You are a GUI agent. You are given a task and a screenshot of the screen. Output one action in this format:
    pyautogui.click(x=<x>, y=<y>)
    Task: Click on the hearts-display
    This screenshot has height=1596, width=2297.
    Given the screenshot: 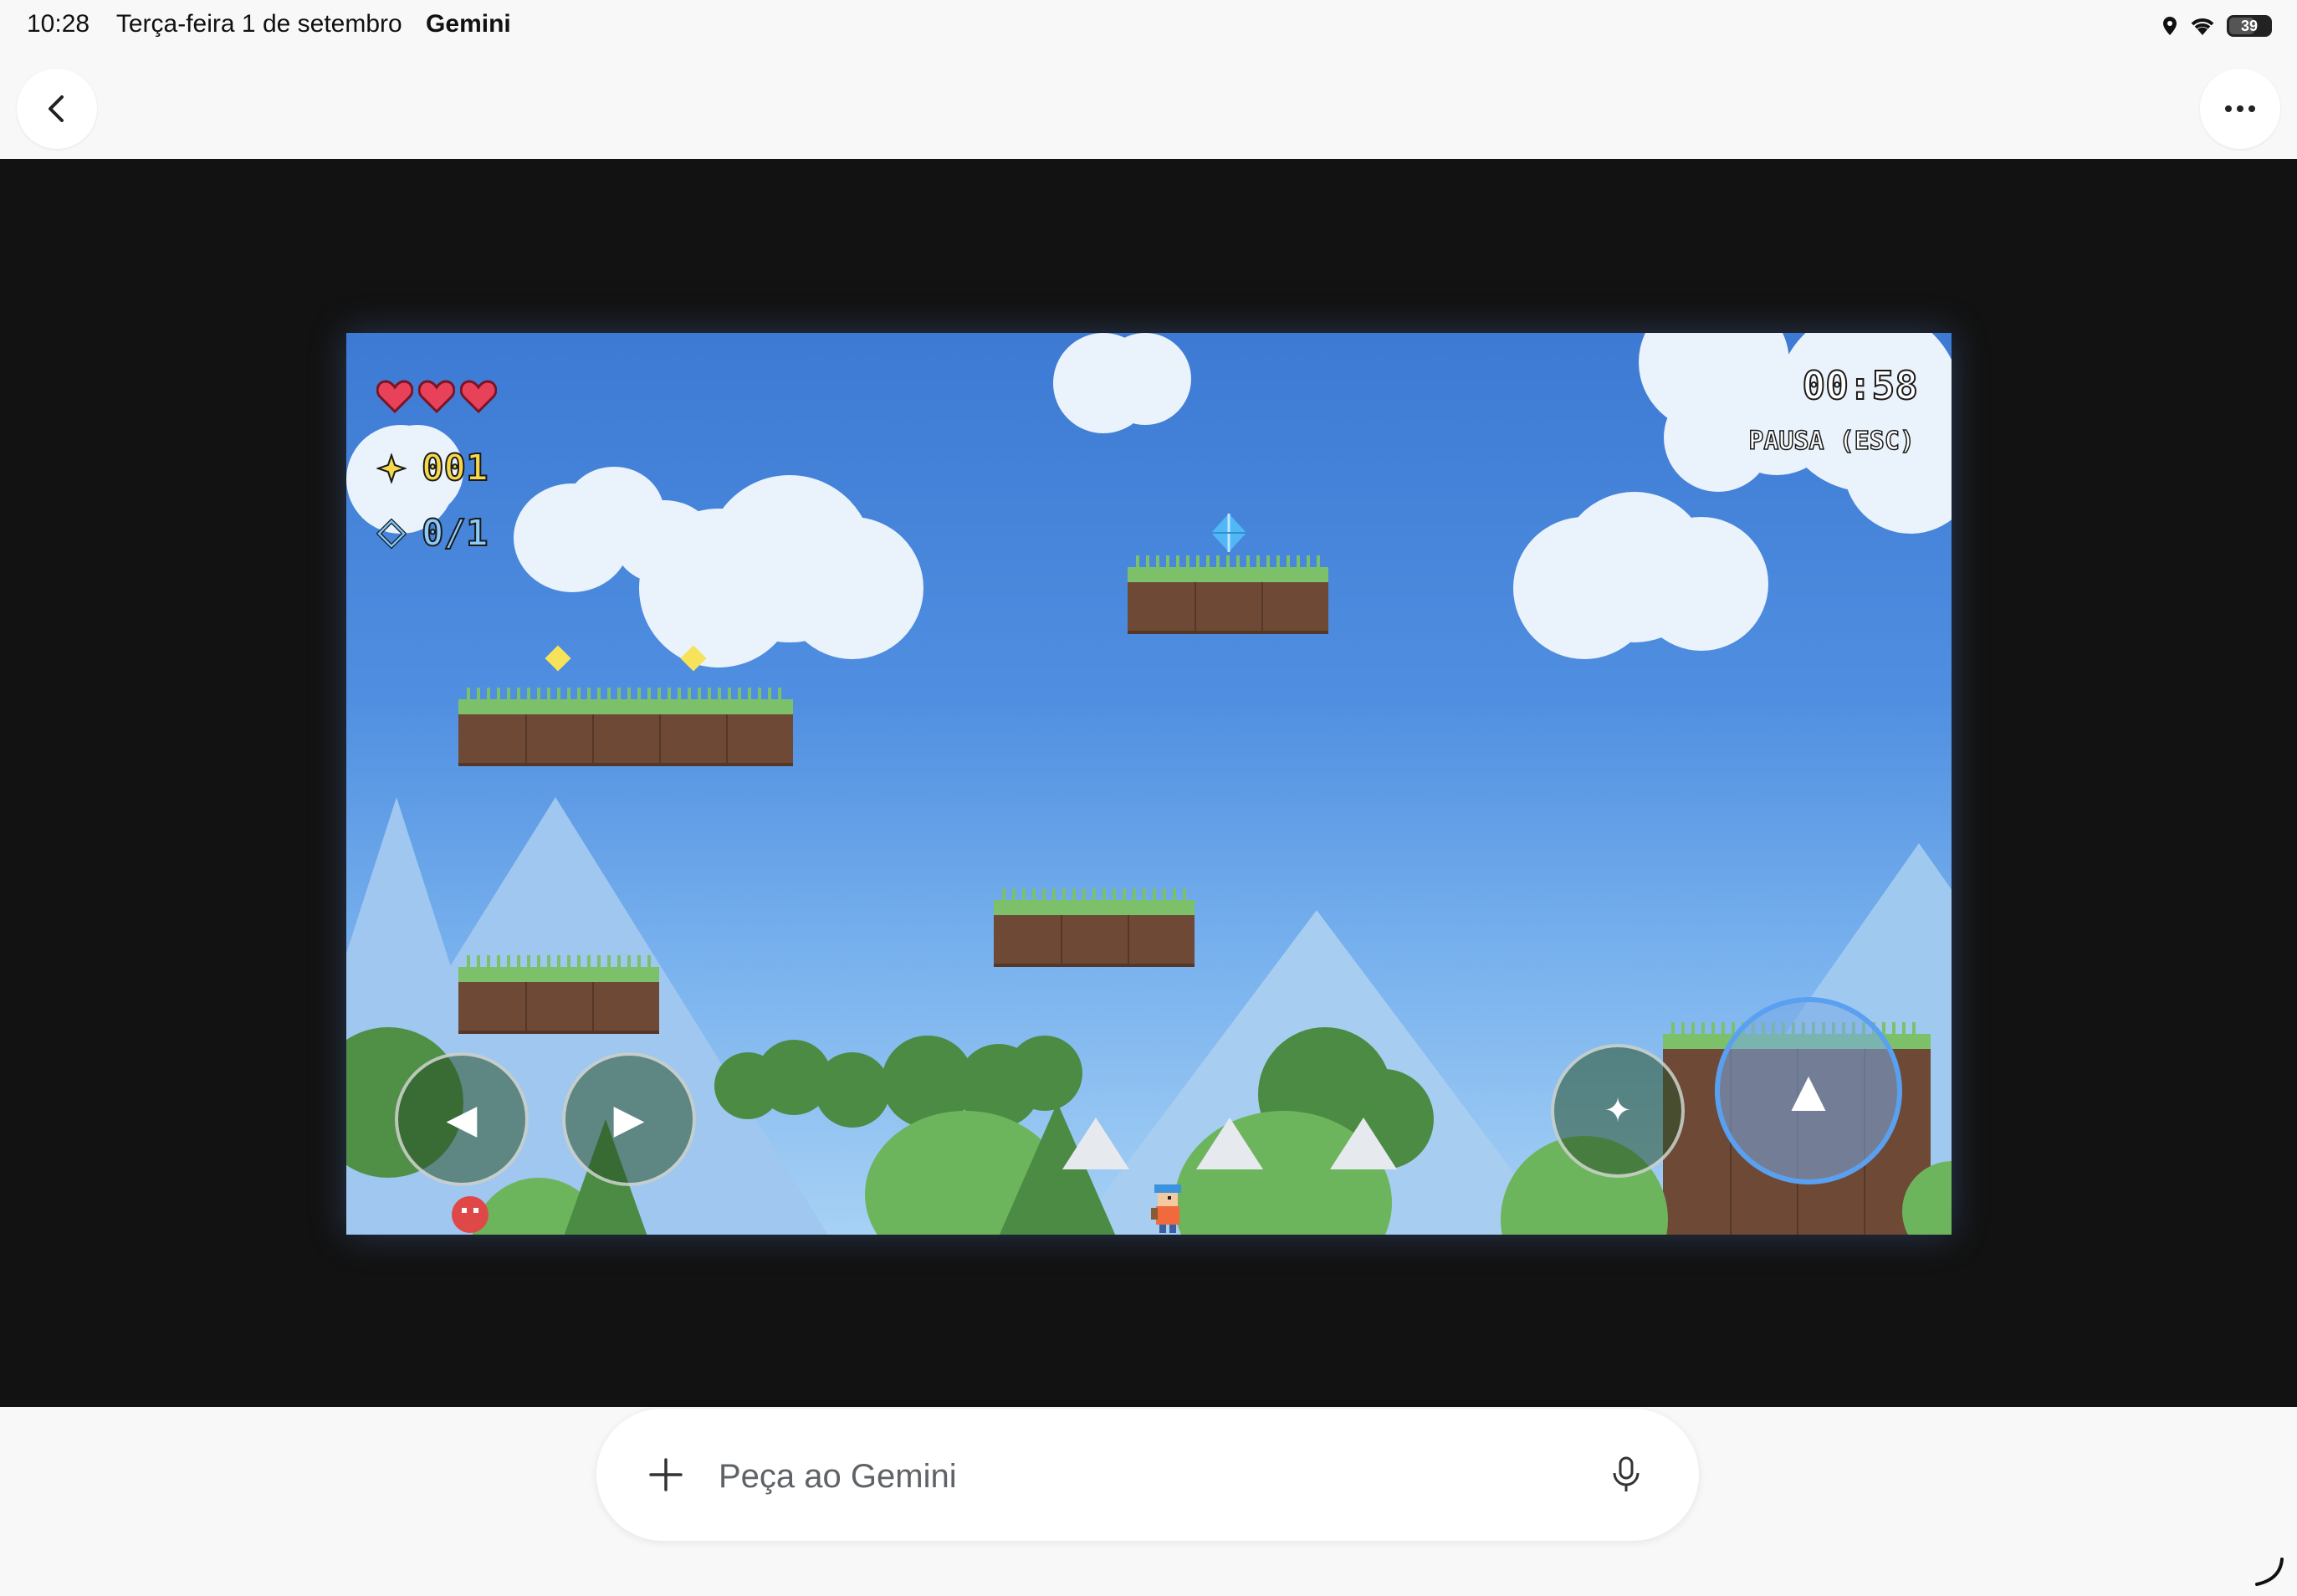 What is the action you would take?
    pyautogui.click(x=436, y=397)
    